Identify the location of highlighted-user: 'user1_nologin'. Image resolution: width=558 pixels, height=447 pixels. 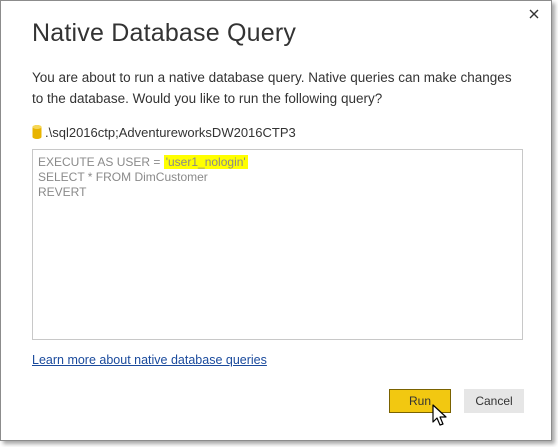
(205, 162).